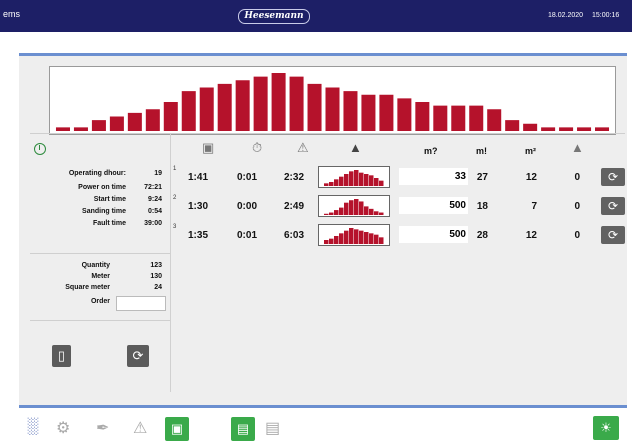 The height and width of the screenshot is (445, 632). I want to click on square-meter-label: Square meter, so click(87, 287).